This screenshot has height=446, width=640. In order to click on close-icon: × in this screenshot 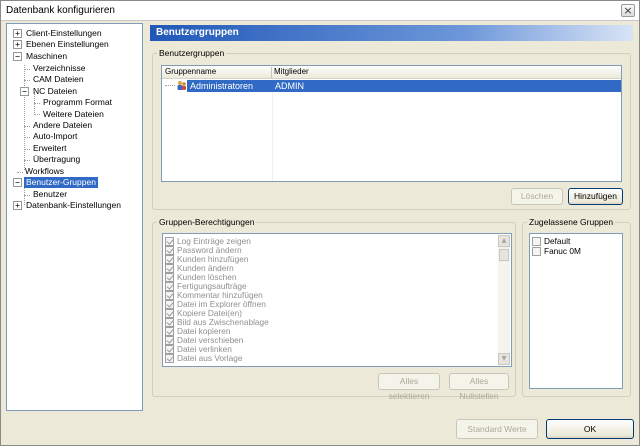, I will do `click(628, 10)`.